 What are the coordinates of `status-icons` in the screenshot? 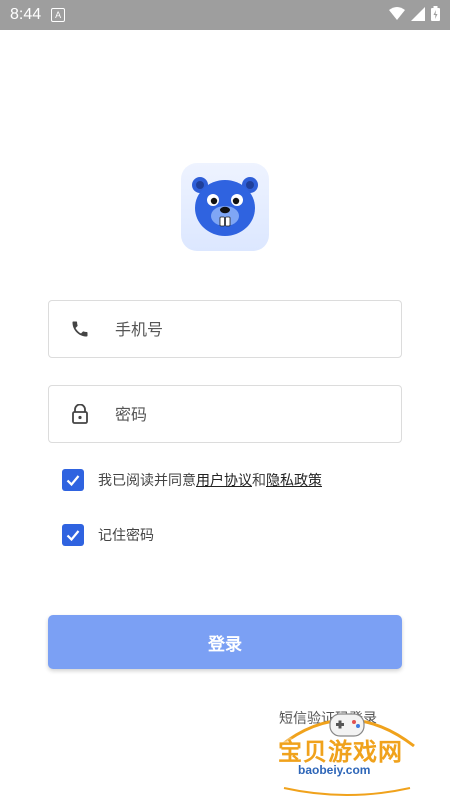 It's located at (414, 15).